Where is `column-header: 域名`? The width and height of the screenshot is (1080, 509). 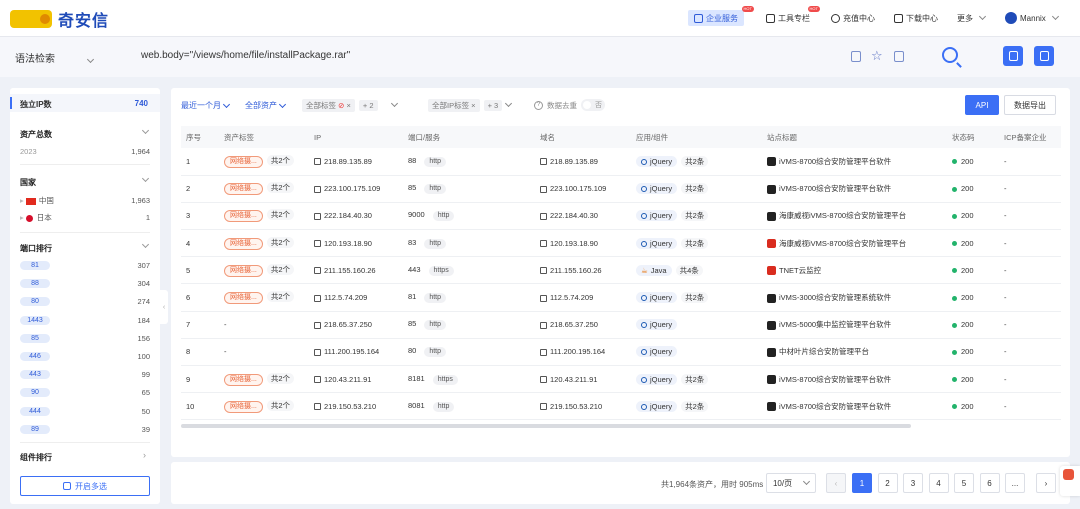
column-header: 域名 is located at coordinates (583, 137).